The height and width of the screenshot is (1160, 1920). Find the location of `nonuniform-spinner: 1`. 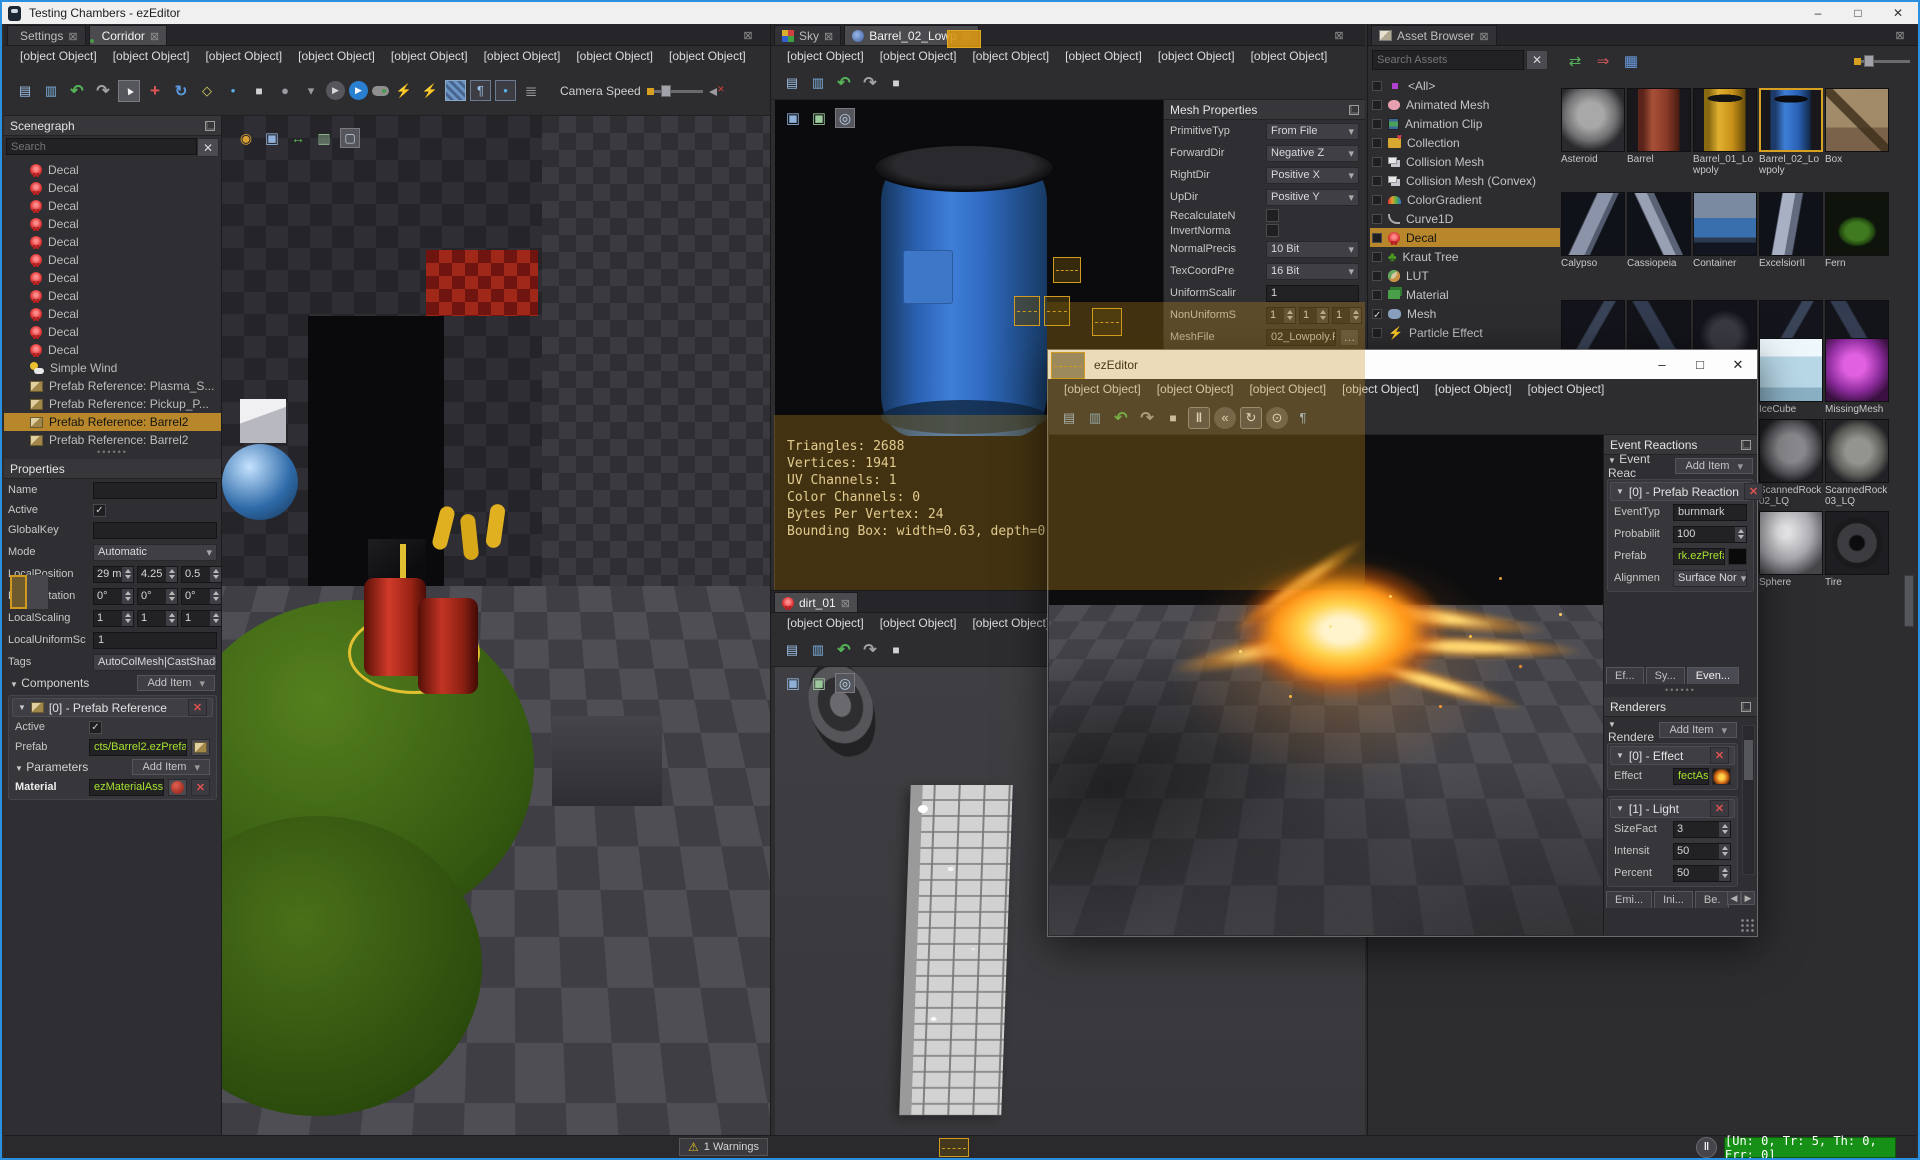

nonuniform-spinner: 1 is located at coordinates (1347, 315).